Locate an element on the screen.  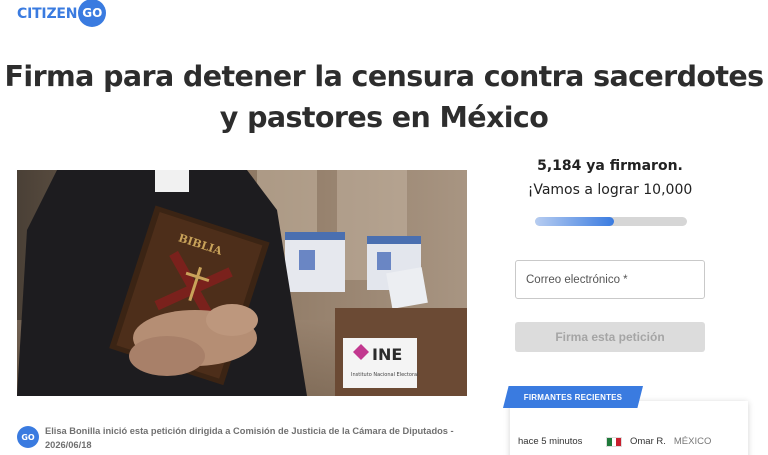
ine-subtitle-text: Instituto Nacional Electoral is located at coordinates (384, 375).